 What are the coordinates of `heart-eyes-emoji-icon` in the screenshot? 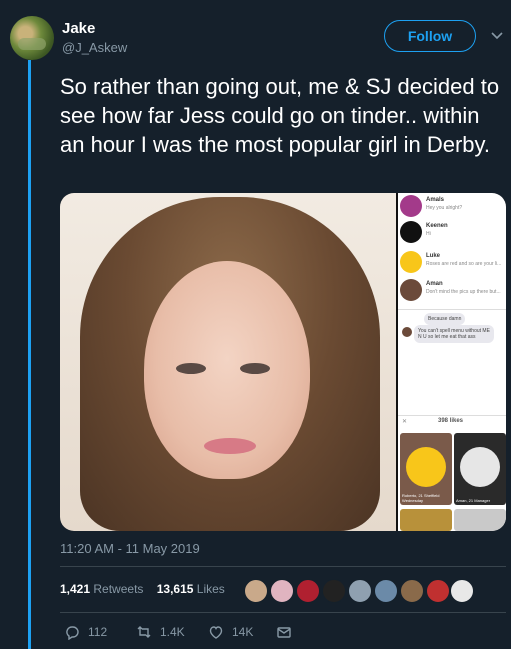 It's located at (426, 467).